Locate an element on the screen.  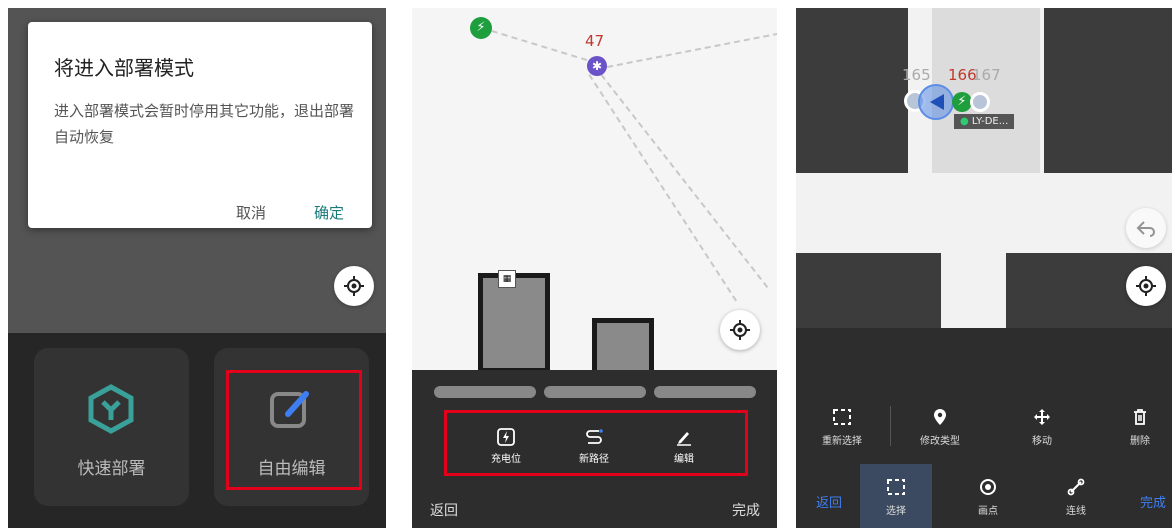
robot-marker is located at coordinates (936, 102).